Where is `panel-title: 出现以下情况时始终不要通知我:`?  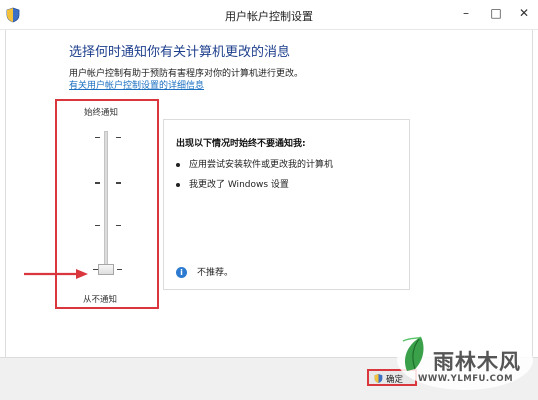
panel-title: 出现以下情况时始终不要通知我: is located at coordinates (241, 144).